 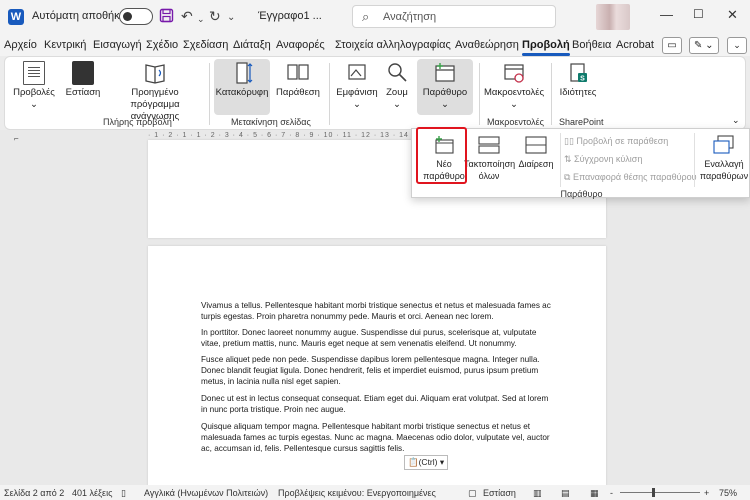 I want to click on show-icon, so click(x=357, y=73).